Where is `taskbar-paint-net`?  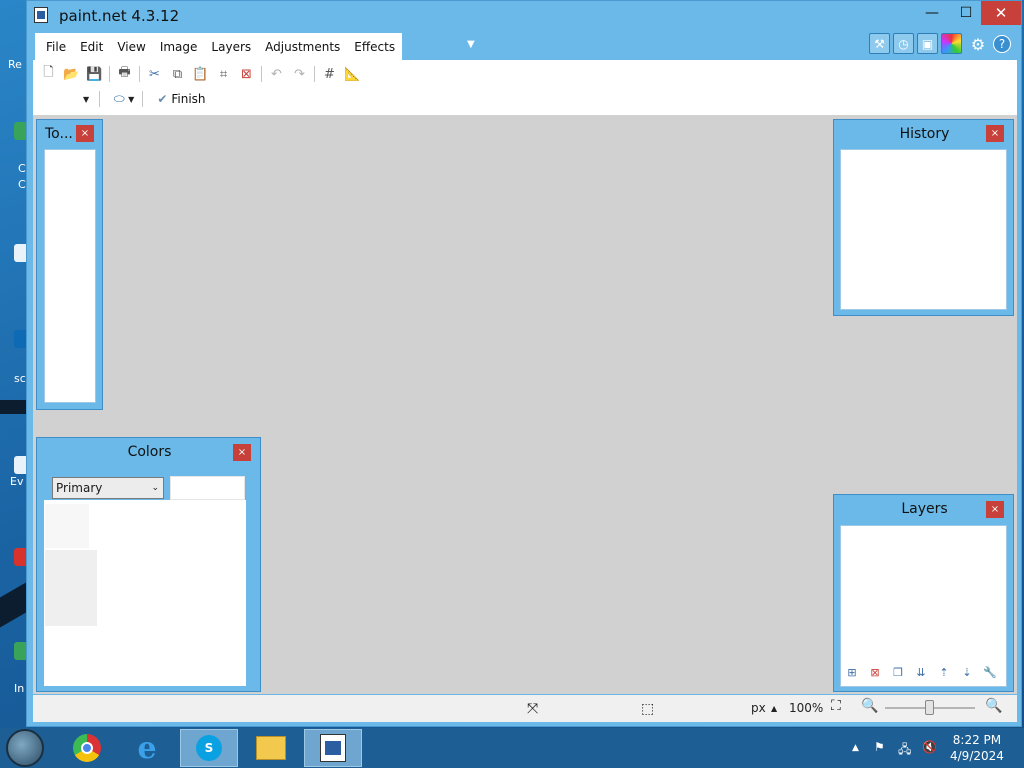 taskbar-paint-net is located at coordinates (333, 748).